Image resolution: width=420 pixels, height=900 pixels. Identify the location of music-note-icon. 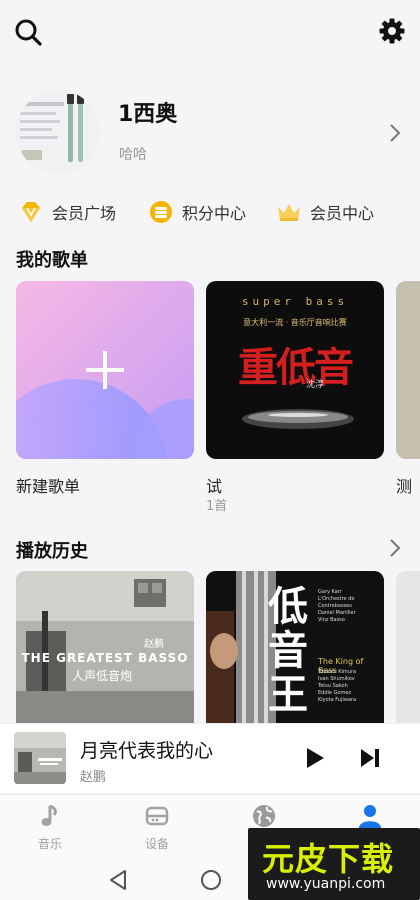
(49, 815).